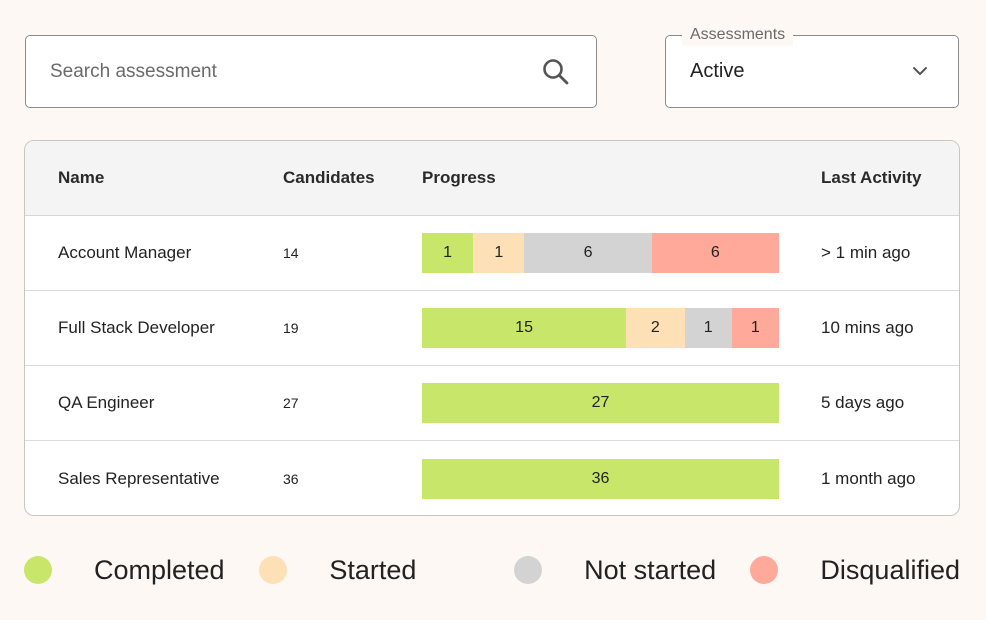 Image resolution: width=986 pixels, height=620 pixels. What do you see at coordinates (717, 71) in the screenshot?
I see `assessments-filter-value: Active` at bounding box center [717, 71].